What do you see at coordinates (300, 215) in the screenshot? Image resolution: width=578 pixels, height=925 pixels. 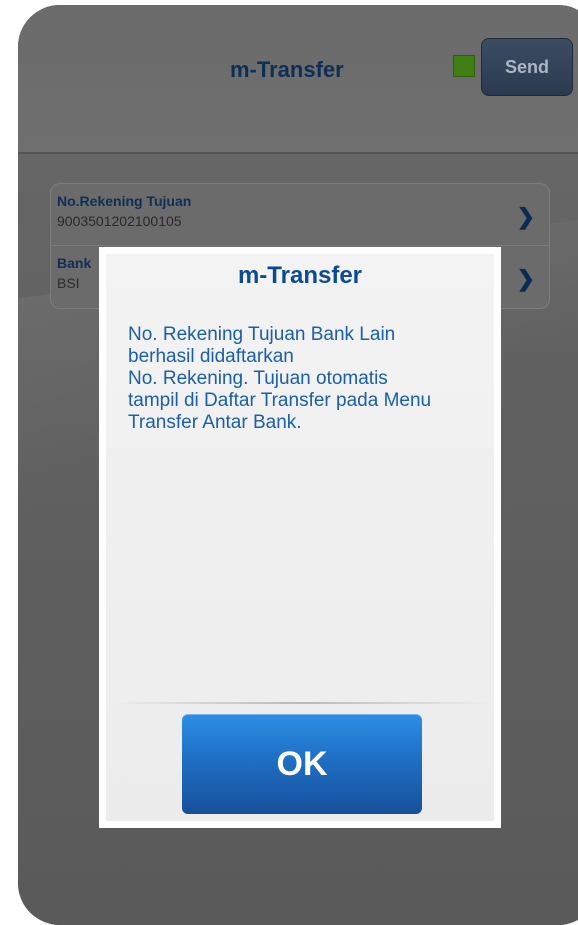 I see `form-row-account-number: No.Rekening Tujuan 9003501202100105 ❯` at bounding box center [300, 215].